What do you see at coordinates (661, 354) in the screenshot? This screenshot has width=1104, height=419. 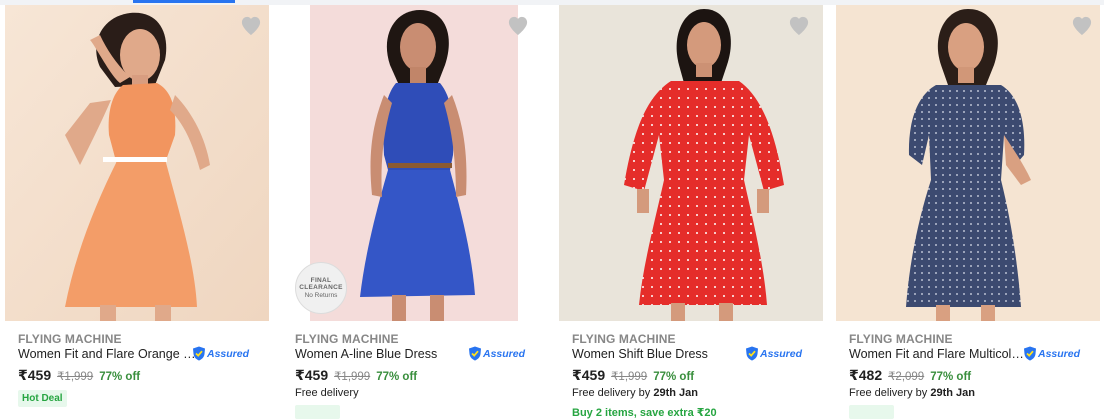 I see `product-title: Women Shift Blue Dress` at bounding box center [661, 354].